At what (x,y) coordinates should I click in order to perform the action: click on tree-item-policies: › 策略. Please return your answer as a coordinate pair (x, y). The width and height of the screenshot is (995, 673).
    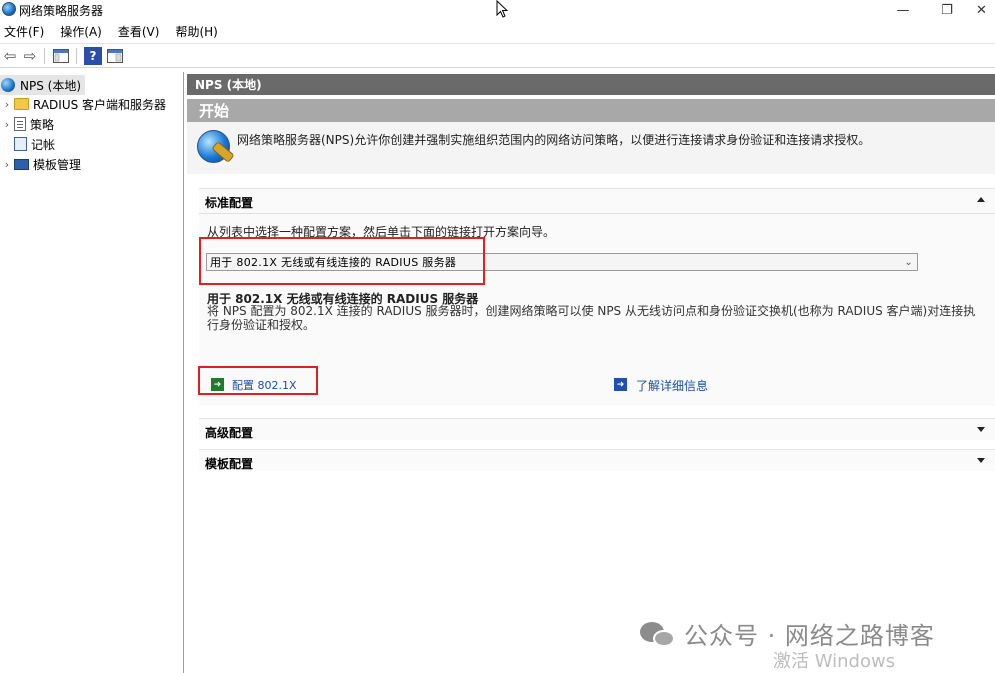
    Looking at the image, I should click on (27, 124).